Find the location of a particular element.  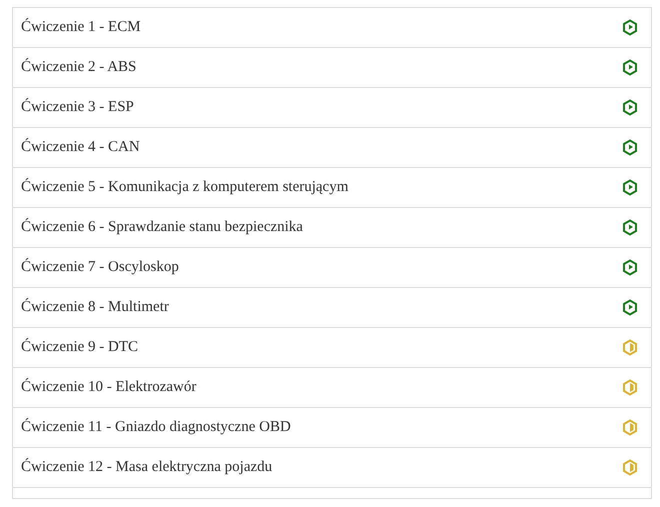

exercise-row: Ćwiczenie 5 - Komunikacja z komputerem sterującym is located at coordinates (332, 187).